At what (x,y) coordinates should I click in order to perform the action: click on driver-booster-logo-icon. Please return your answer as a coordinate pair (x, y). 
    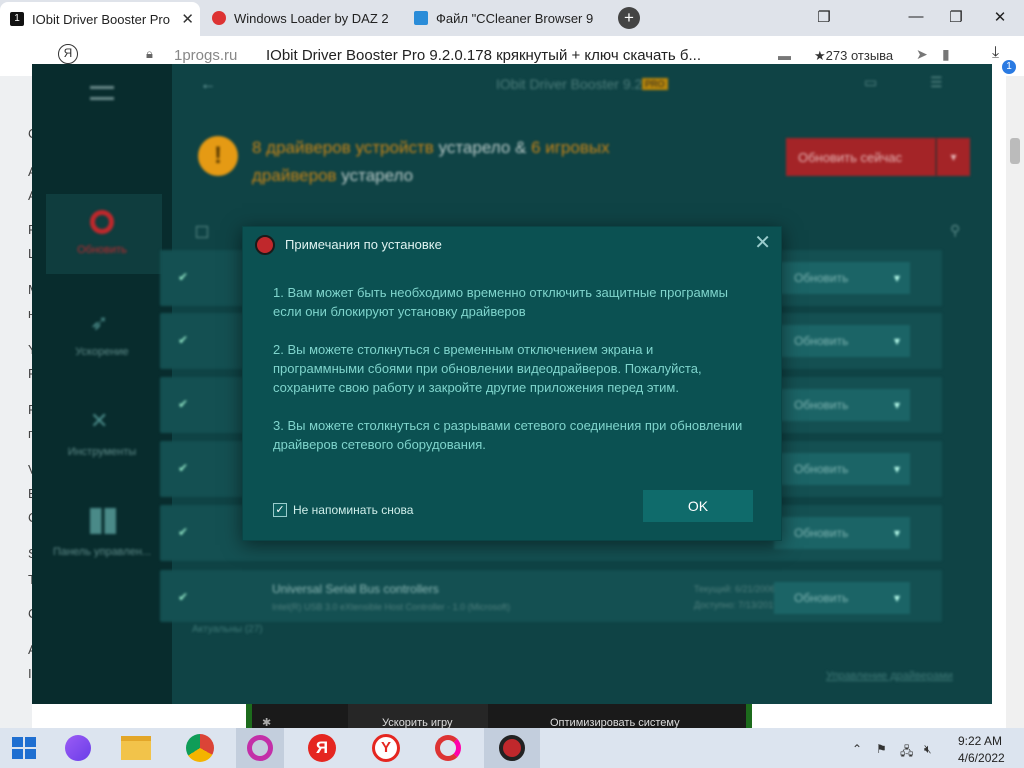
    Looking at the image, I should click on (265, 245).